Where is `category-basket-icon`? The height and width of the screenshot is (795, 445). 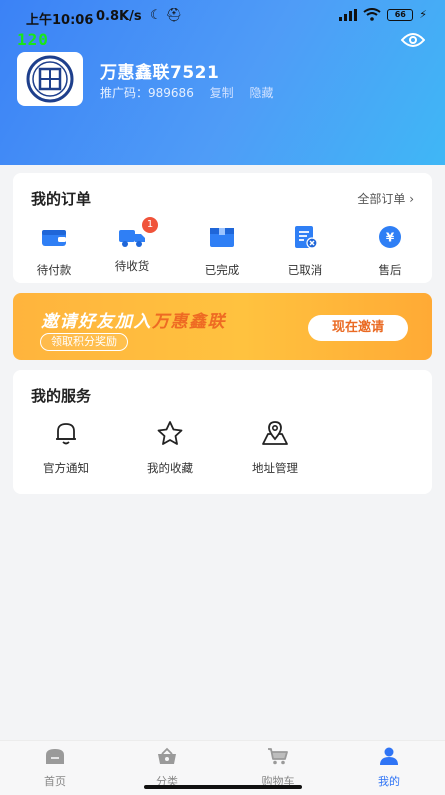
category-basket-icon is located at coordinates (167, 755).